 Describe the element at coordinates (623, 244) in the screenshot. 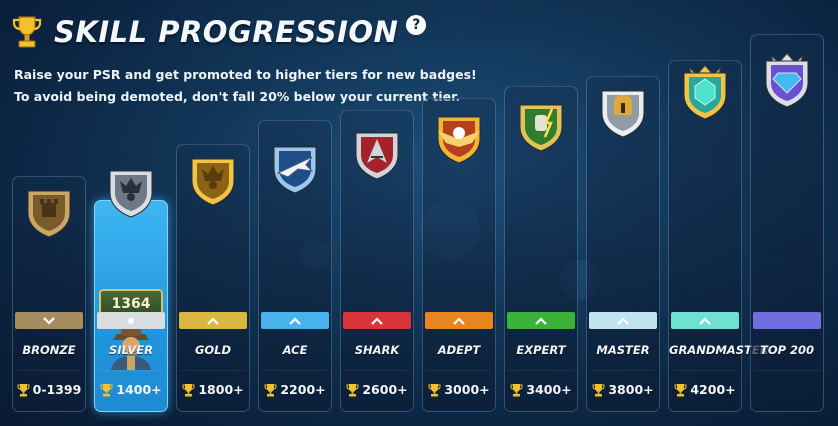

I see `tier-master: MASTER 3800+` at that location.